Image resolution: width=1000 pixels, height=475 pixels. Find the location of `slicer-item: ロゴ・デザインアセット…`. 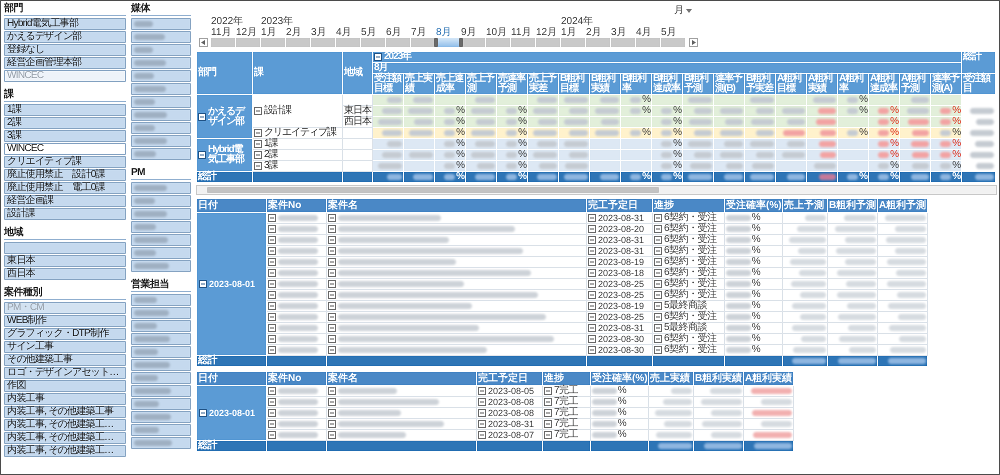

slicer-item: ロゴ・デザインアセット… is located at coordinates (65, 373).